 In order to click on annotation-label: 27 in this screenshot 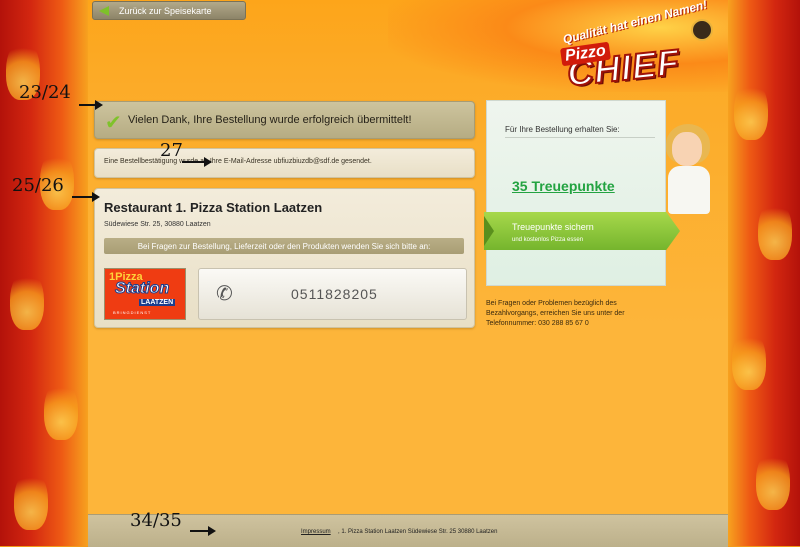, I will do `click(171, 150)`.